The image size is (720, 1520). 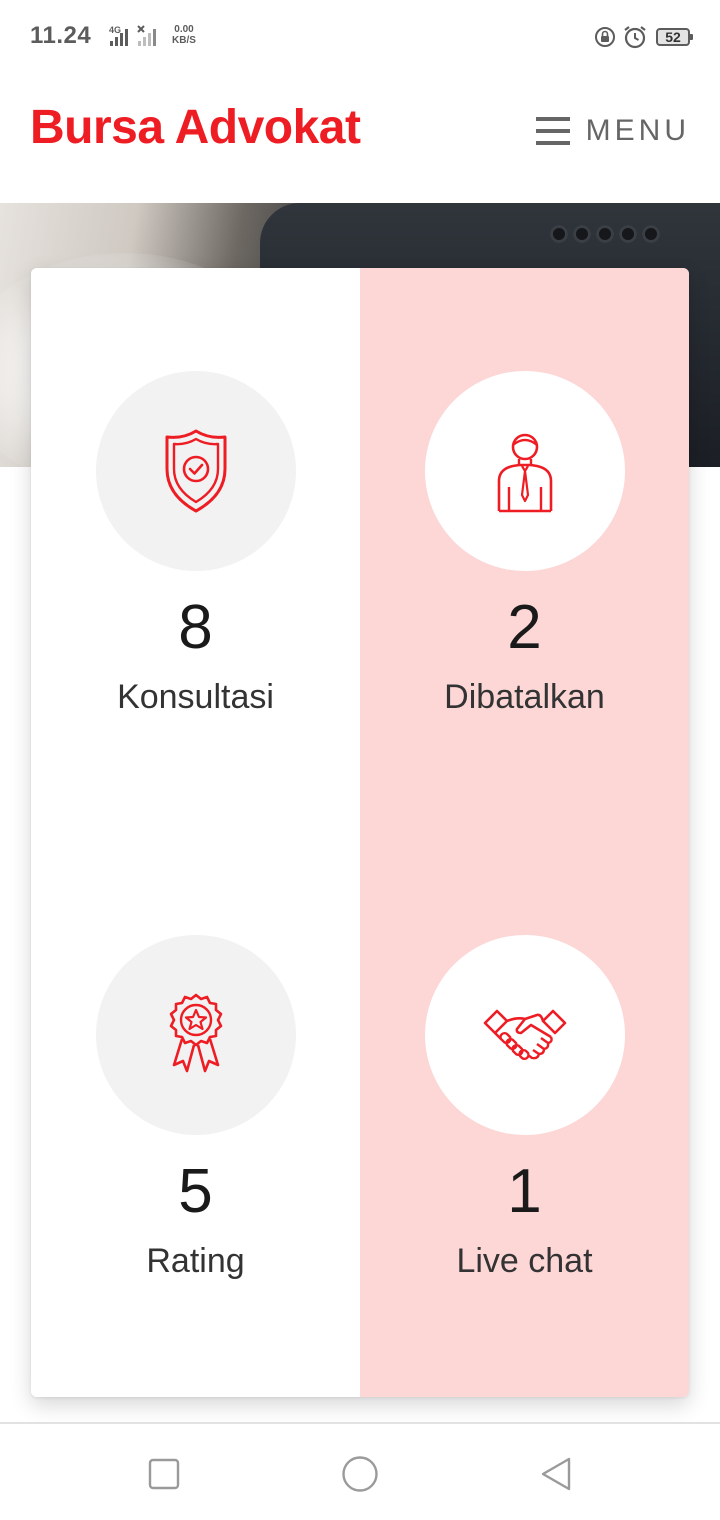 What do you see at coordinates (195, 697) in the screenshot?
I see `stat-label: Konsultasi` at bounding box center [195, 697].